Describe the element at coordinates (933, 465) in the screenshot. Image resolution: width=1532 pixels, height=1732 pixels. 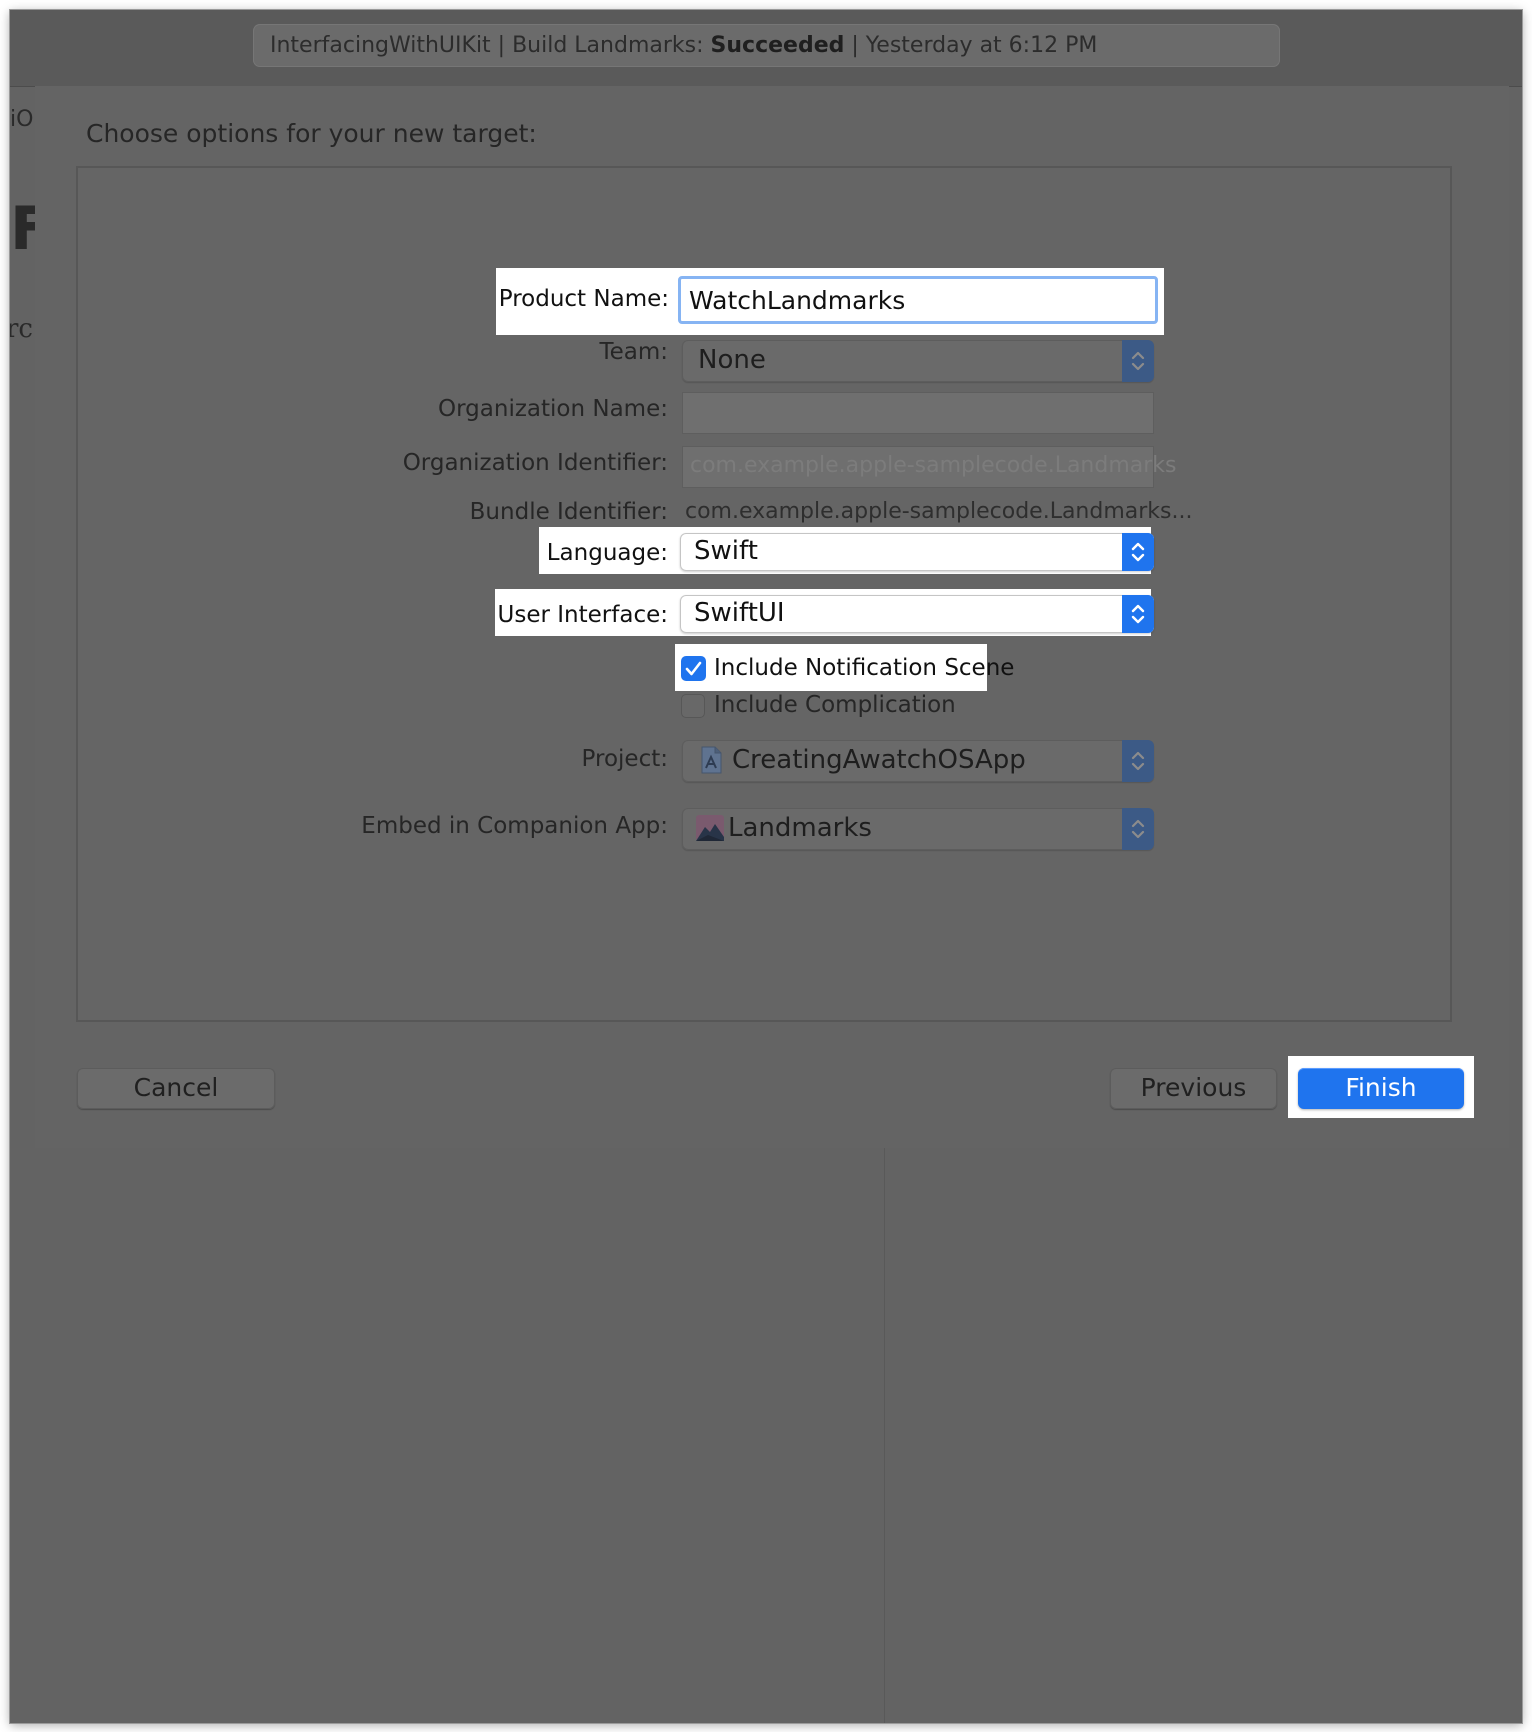
I see `organization-identifier-placeholder: com.example.apple-samplecode.Landmarks` at that location.